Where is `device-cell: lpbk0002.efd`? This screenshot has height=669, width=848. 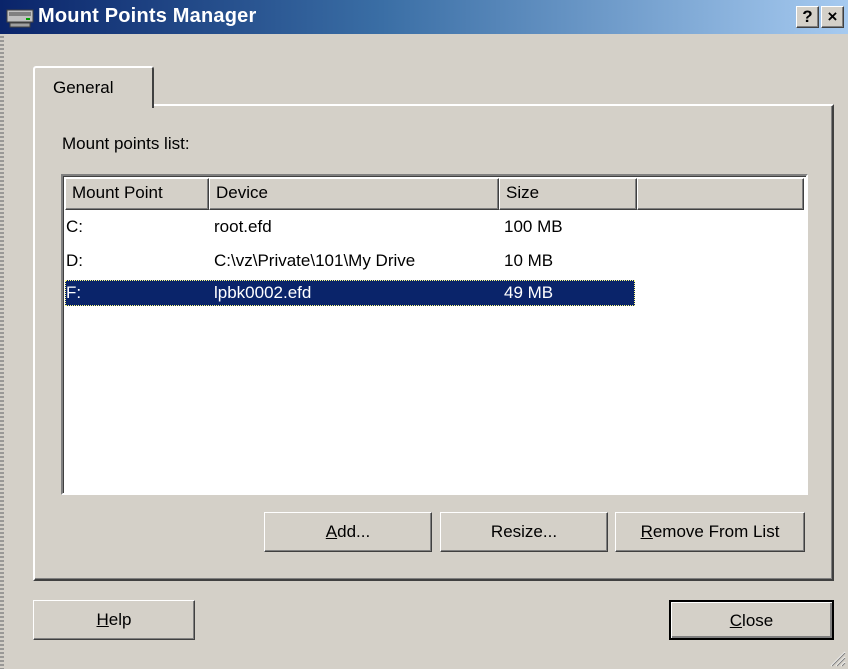 device-cell: lpbk0002.efd is located at coordinates (263, 292).